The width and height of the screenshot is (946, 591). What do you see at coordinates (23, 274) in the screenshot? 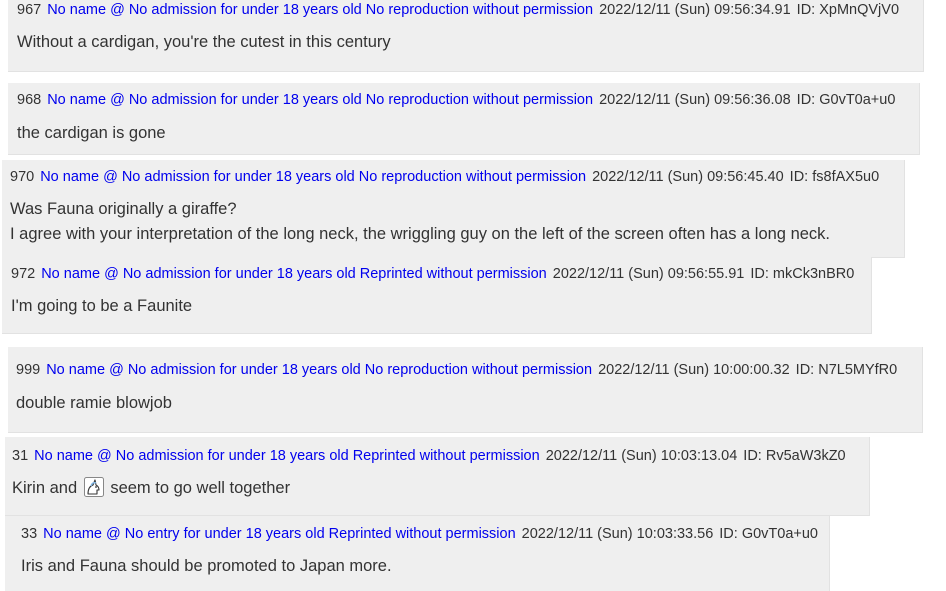
I see `post-number: 972` at bounding box center [23, 274].